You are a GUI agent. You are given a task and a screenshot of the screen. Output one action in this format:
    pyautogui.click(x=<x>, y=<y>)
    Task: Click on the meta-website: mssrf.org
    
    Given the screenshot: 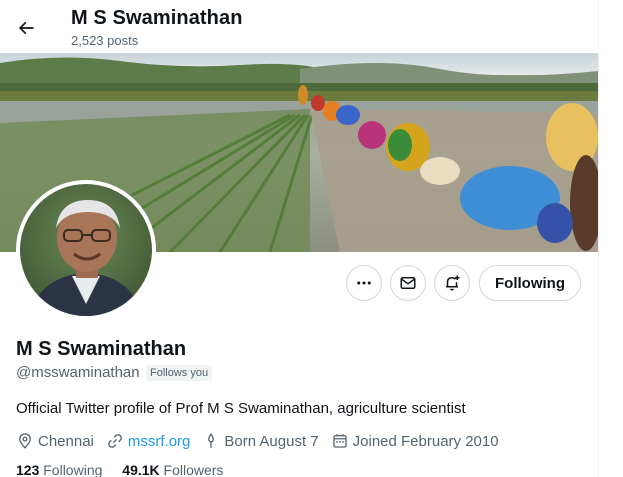 What is the action you would take?
    pyautogui.click(x=148, y=441)
    